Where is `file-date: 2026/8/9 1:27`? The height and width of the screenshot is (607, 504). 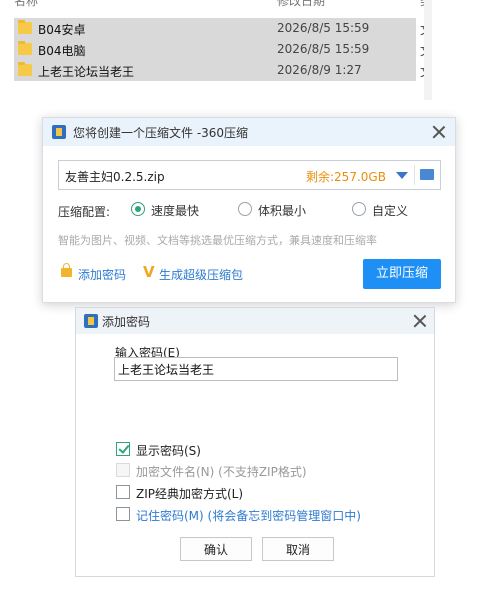
file-date: 2026/8/9 1:27 is located at coordinates (319, 70).